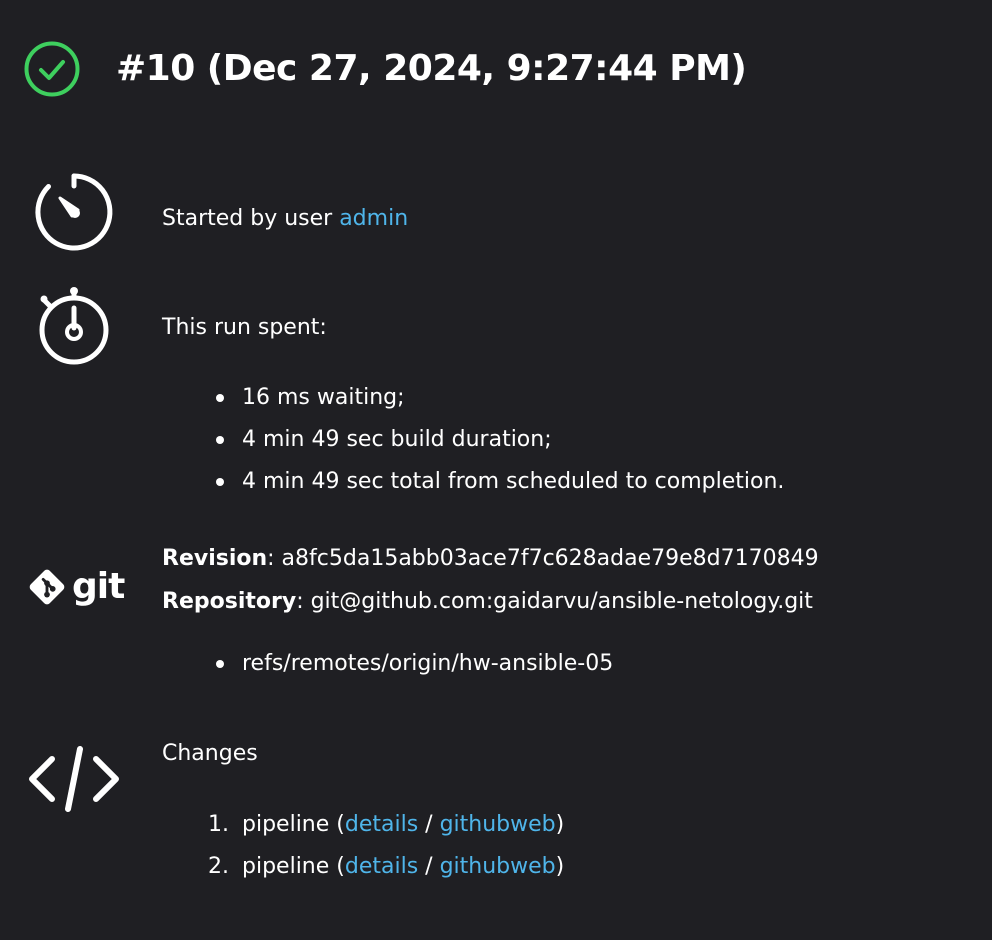 This screenshot has width=992, height=940. I want to click on branch-list: refs/remotes/origin/hw-ansible-05, so click(567, 664).